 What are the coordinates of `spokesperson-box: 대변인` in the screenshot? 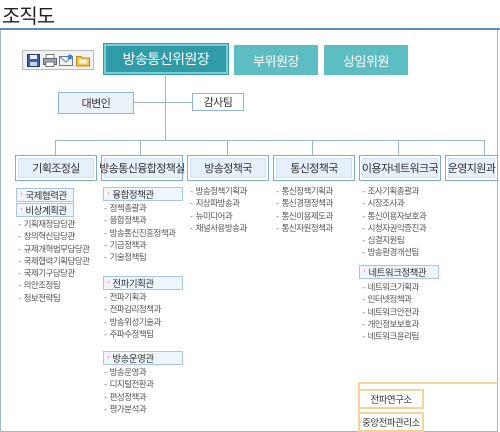 It's located at (96, 103).